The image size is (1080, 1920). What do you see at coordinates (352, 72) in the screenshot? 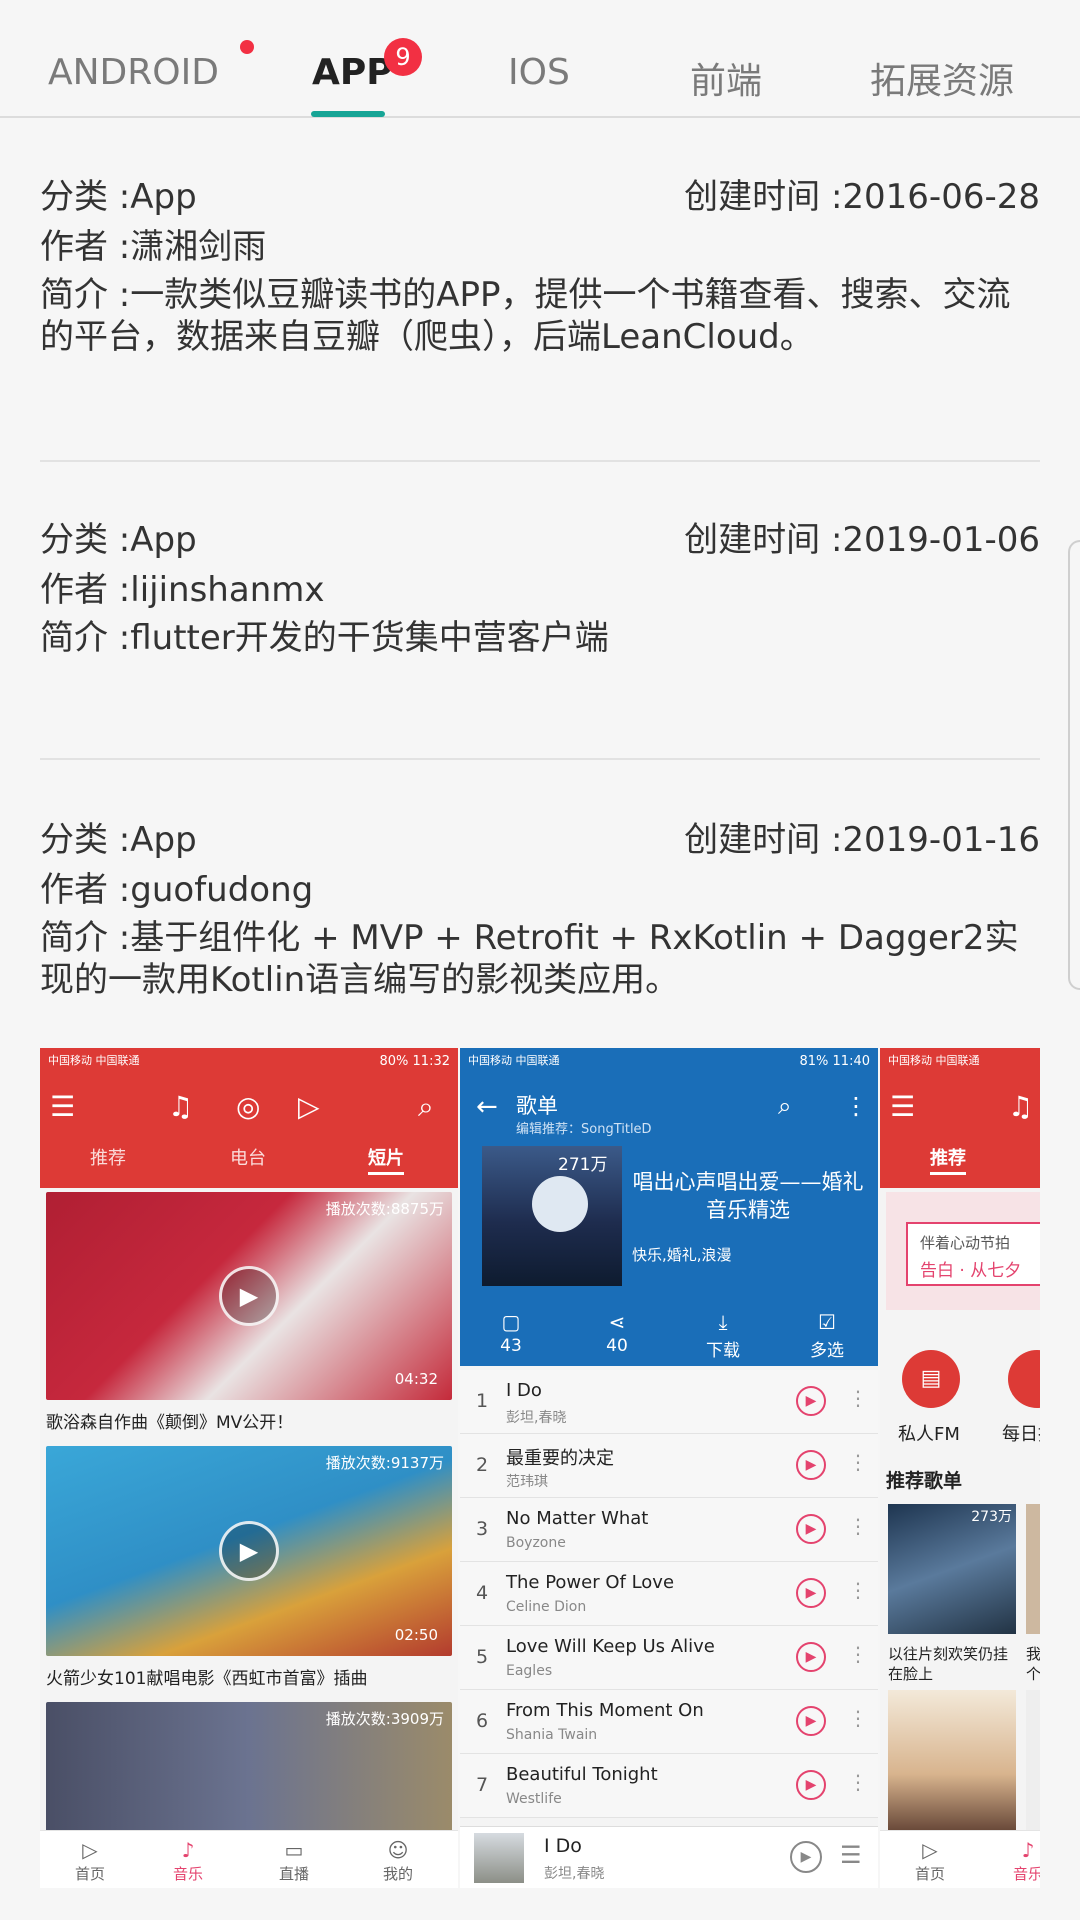
I see `tab-app: APP` at bounding box center [352, 72].